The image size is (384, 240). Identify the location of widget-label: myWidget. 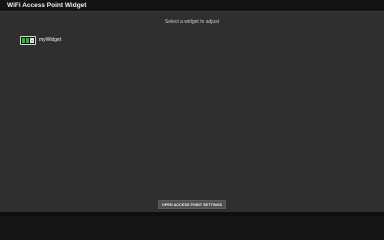
(50, 39).